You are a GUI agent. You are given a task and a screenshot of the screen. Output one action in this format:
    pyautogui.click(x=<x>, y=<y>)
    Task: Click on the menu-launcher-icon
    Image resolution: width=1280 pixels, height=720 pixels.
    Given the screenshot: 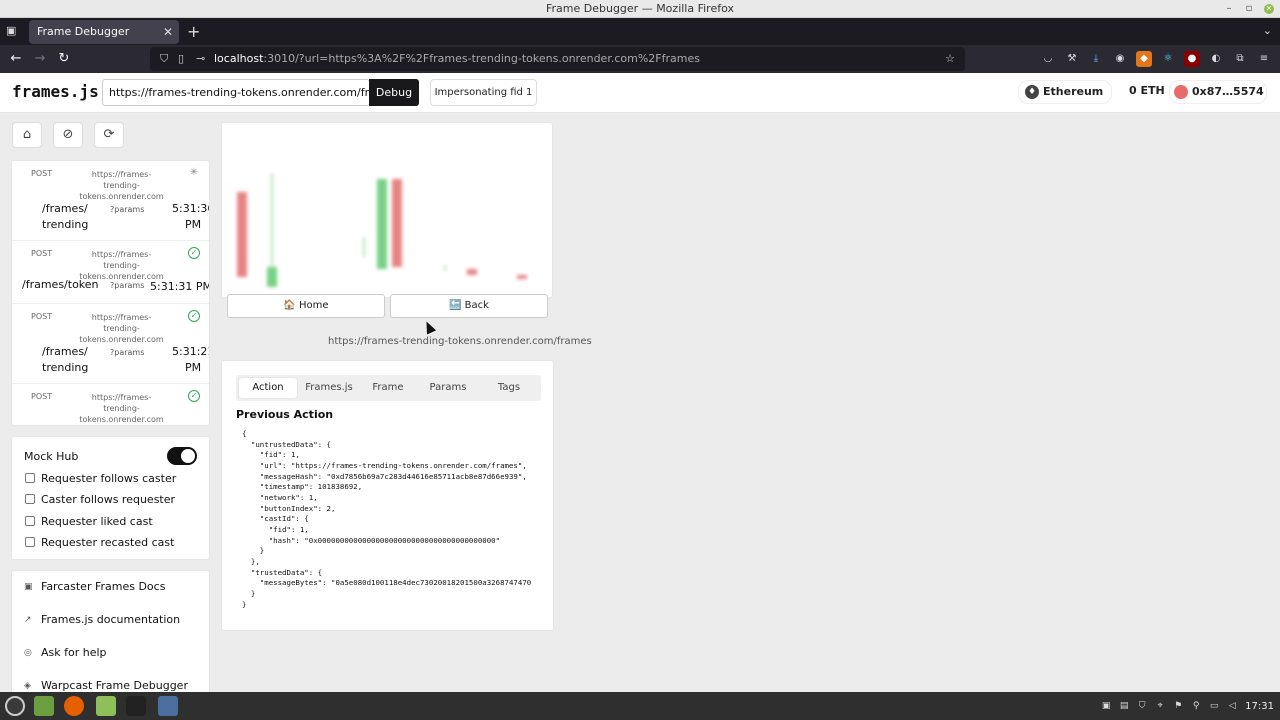 What is the action you would take?
    pyautogui.click(x=15, y=706)
    